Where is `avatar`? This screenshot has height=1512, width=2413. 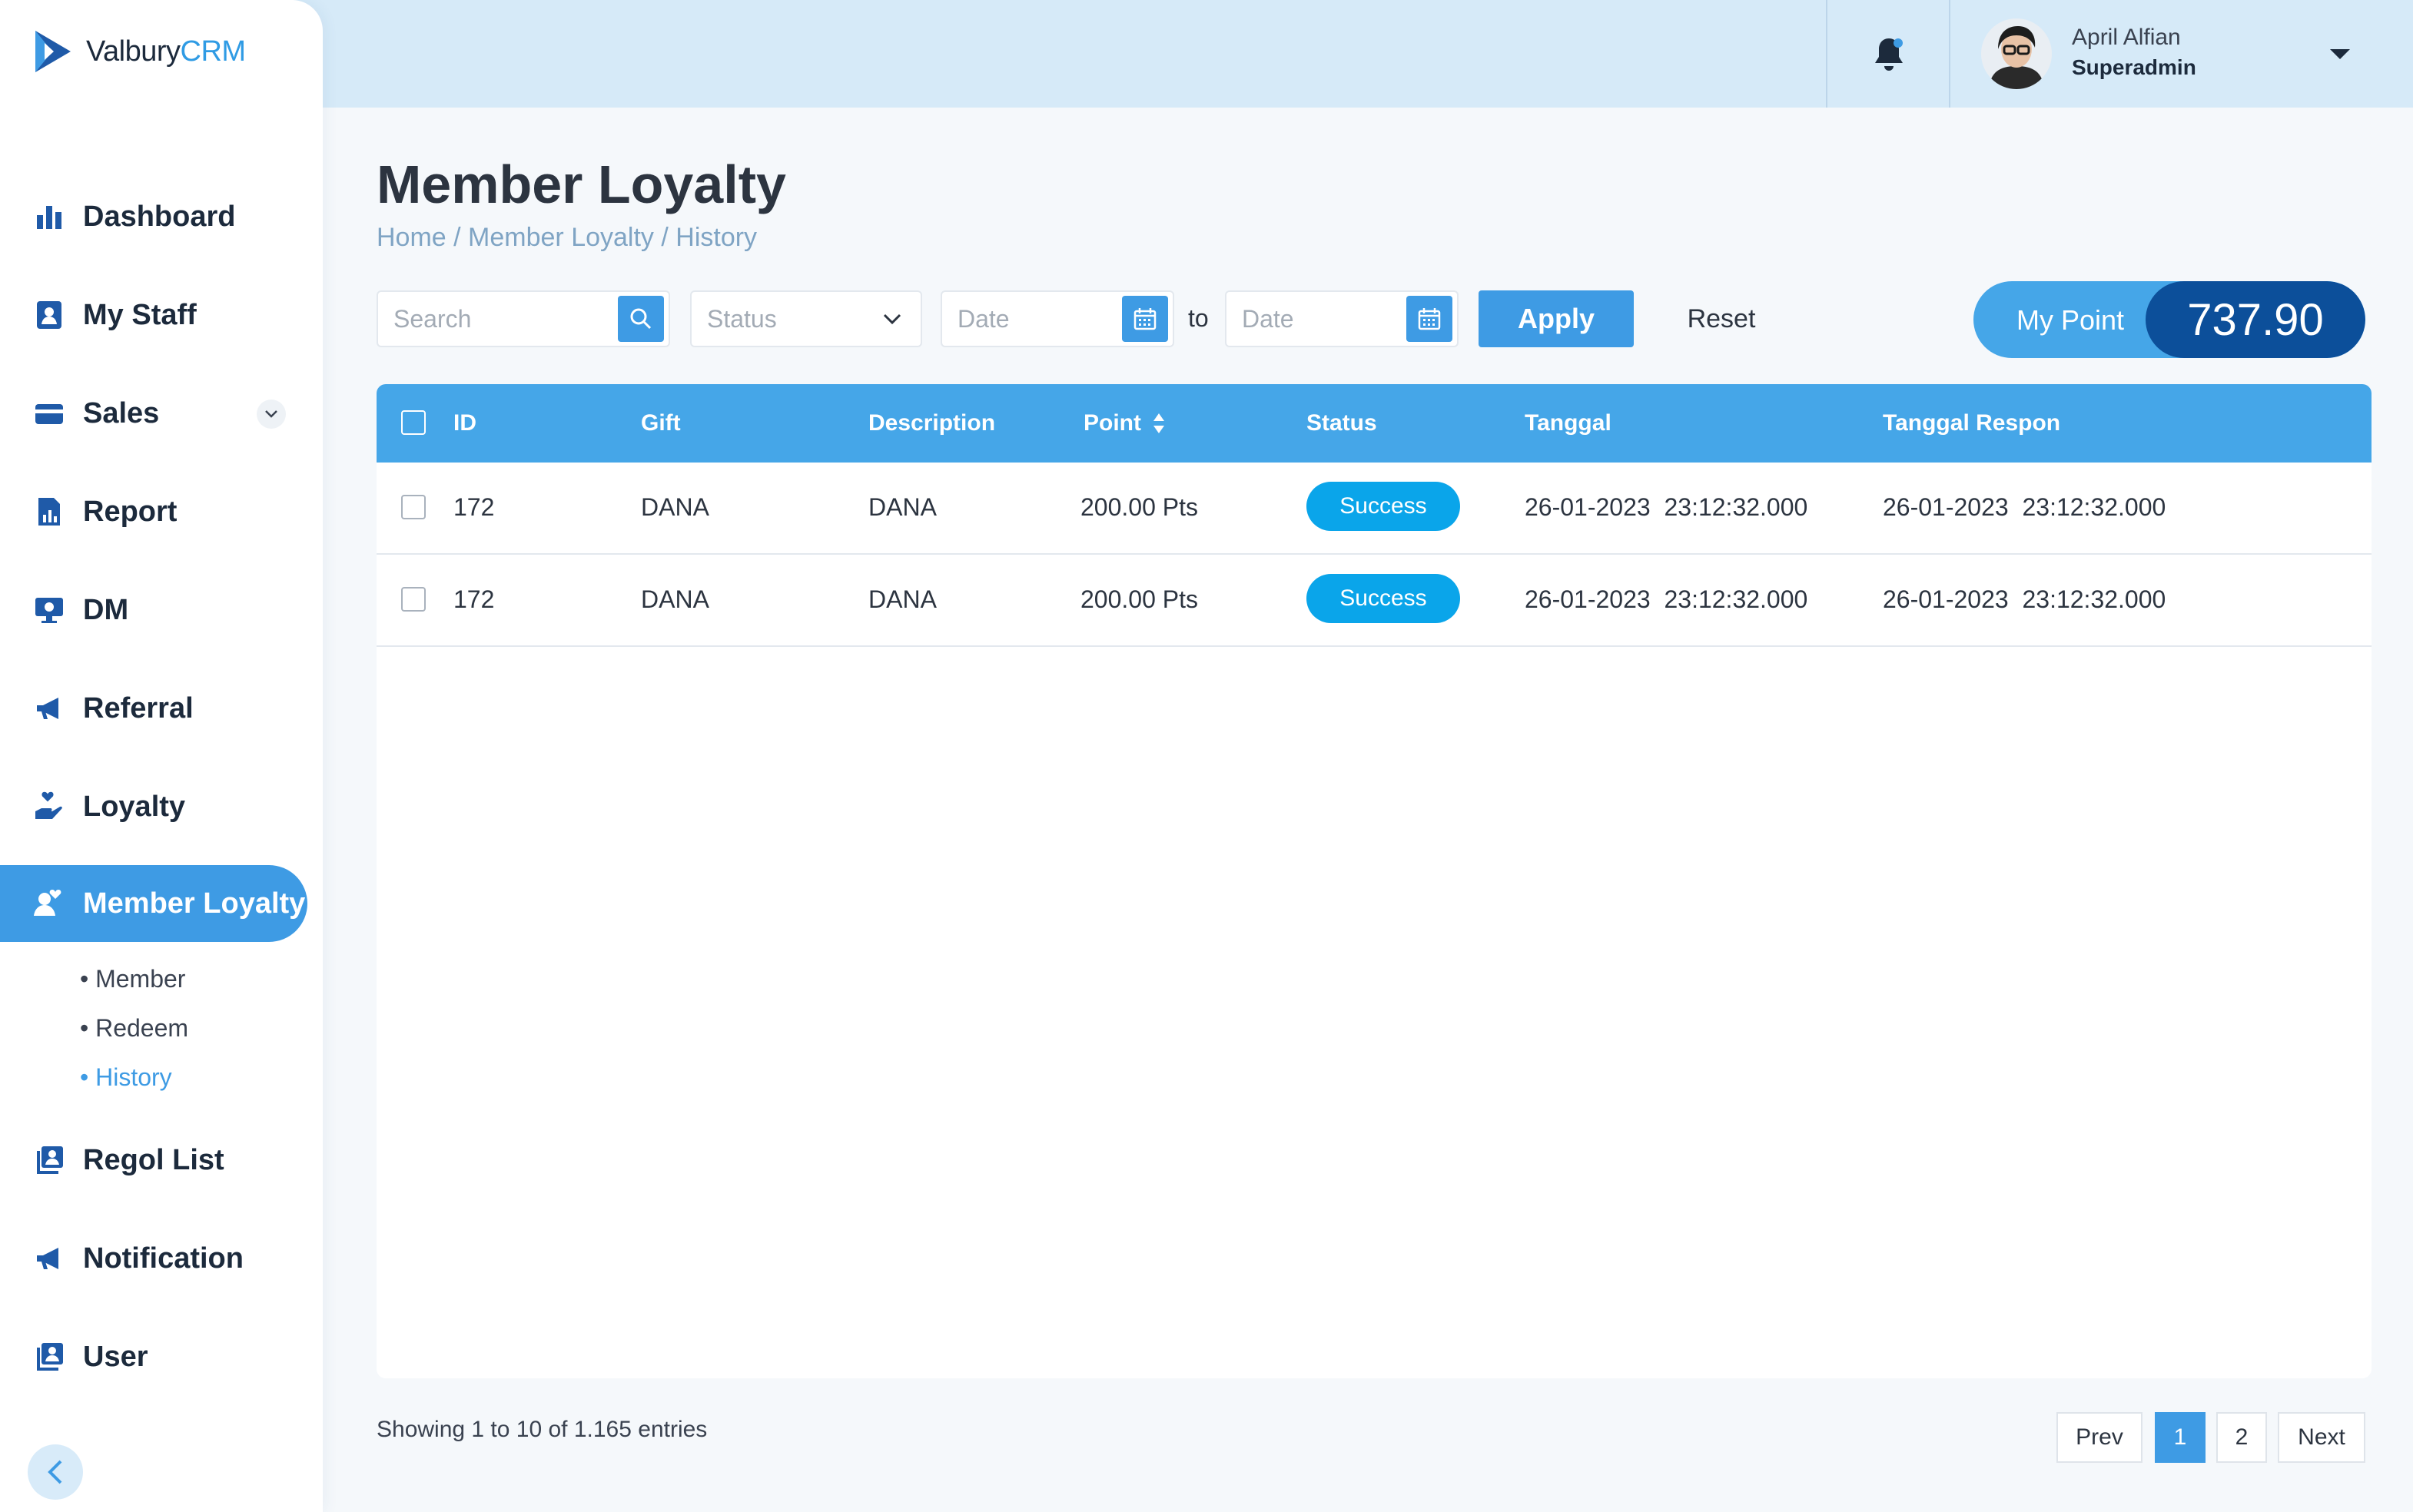
avatar is located at coordinates (2016, 53).